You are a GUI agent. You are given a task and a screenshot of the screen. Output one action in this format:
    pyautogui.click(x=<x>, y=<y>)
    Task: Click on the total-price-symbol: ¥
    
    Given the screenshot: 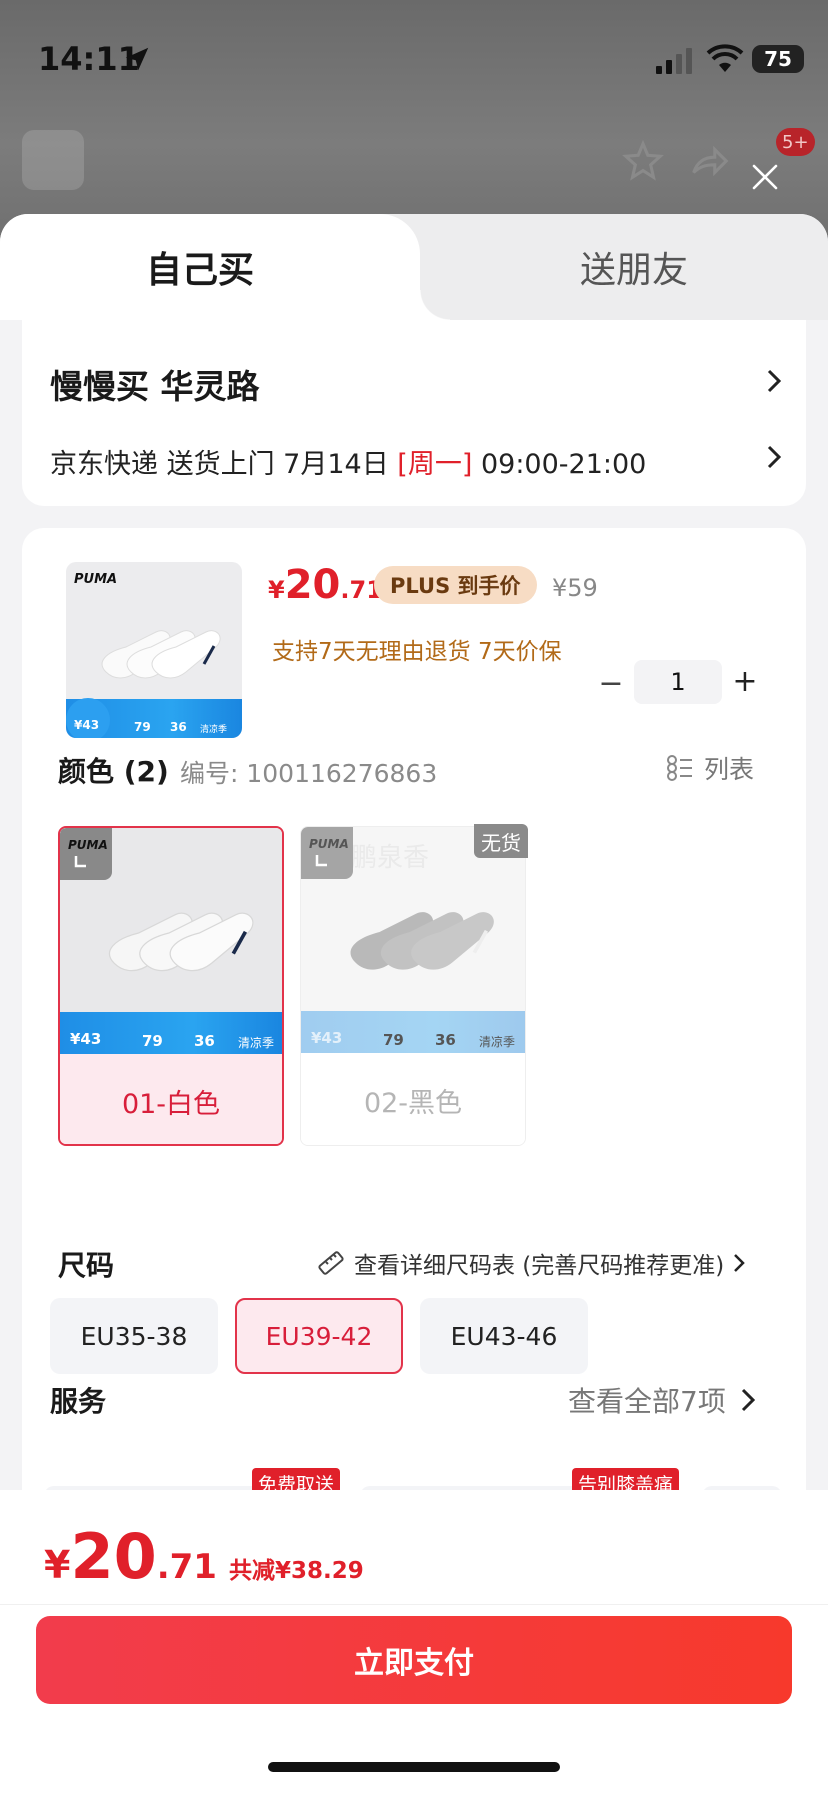 What is the action you would take?
    pyautogui.click(x=57, y=1565)
    